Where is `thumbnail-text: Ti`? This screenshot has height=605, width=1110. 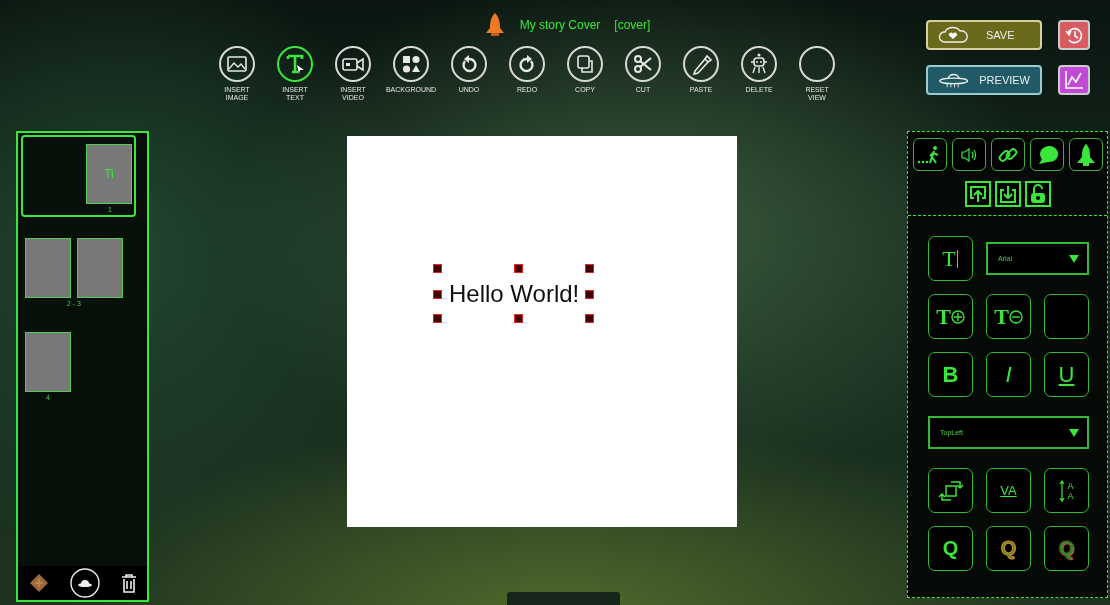
thumbnail-text: Ti is located at coordinates (109, 174).